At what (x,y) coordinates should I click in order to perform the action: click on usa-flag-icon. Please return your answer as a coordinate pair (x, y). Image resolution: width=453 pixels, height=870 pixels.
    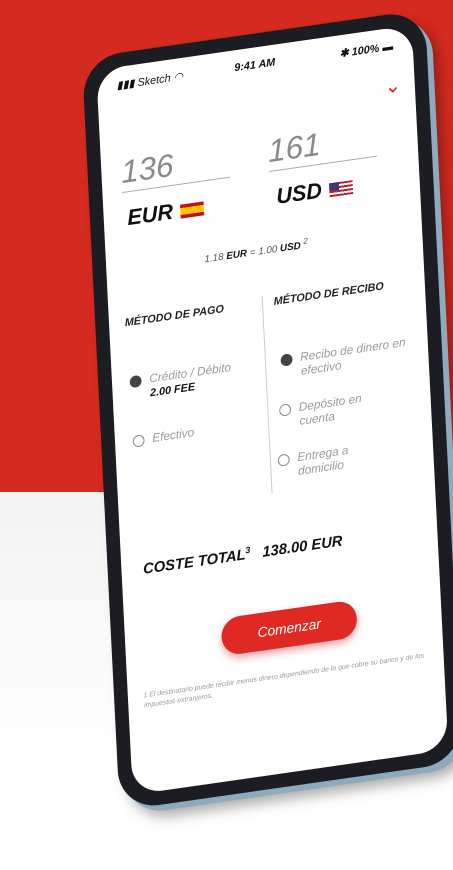
    Looking at the image, I should click on (341, 189).